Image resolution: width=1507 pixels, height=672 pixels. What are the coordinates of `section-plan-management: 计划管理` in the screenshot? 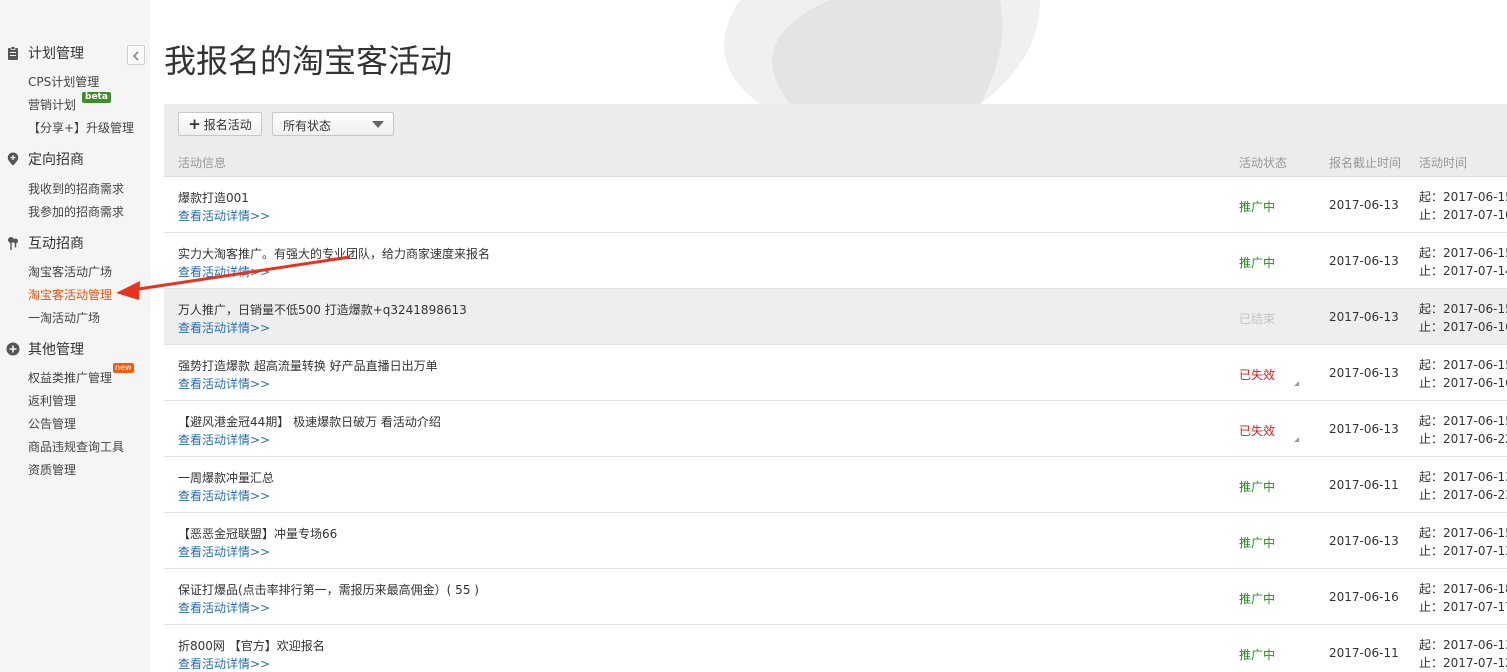 It's located at (45, 53).